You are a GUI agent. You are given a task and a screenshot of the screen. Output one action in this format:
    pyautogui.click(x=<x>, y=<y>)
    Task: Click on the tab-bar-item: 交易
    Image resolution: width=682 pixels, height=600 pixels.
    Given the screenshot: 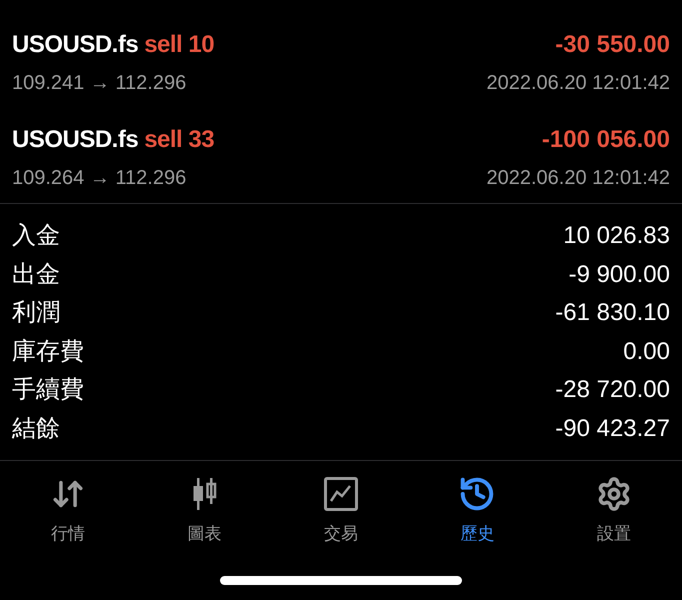 What is the action you would take?
    pyautogui.click(x=341, y=510)
    